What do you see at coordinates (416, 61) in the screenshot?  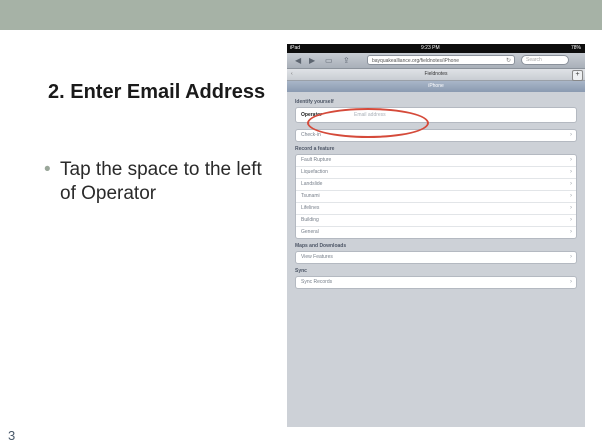 I see `url-text: bayquakealliance.org/fieldnotes/iPhone` at bounding box center [416, 61].